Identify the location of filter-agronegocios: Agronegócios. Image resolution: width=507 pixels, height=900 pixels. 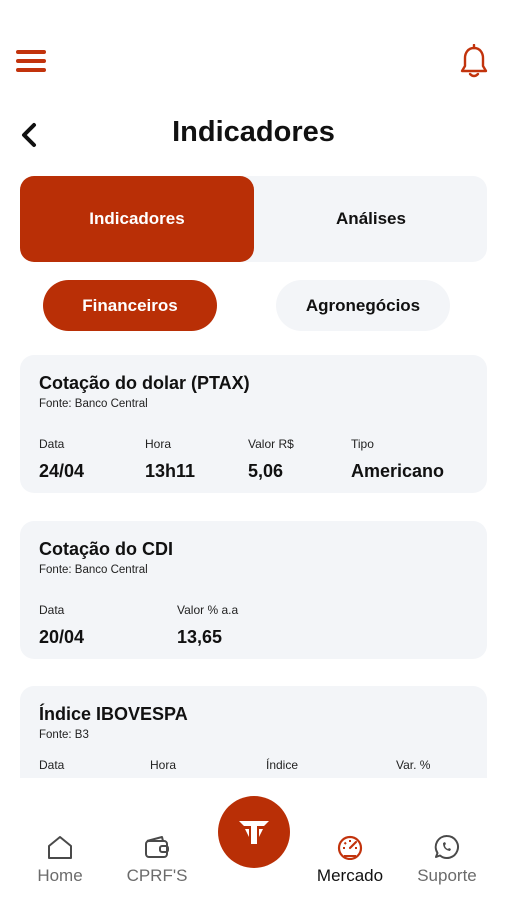
(363, 305).